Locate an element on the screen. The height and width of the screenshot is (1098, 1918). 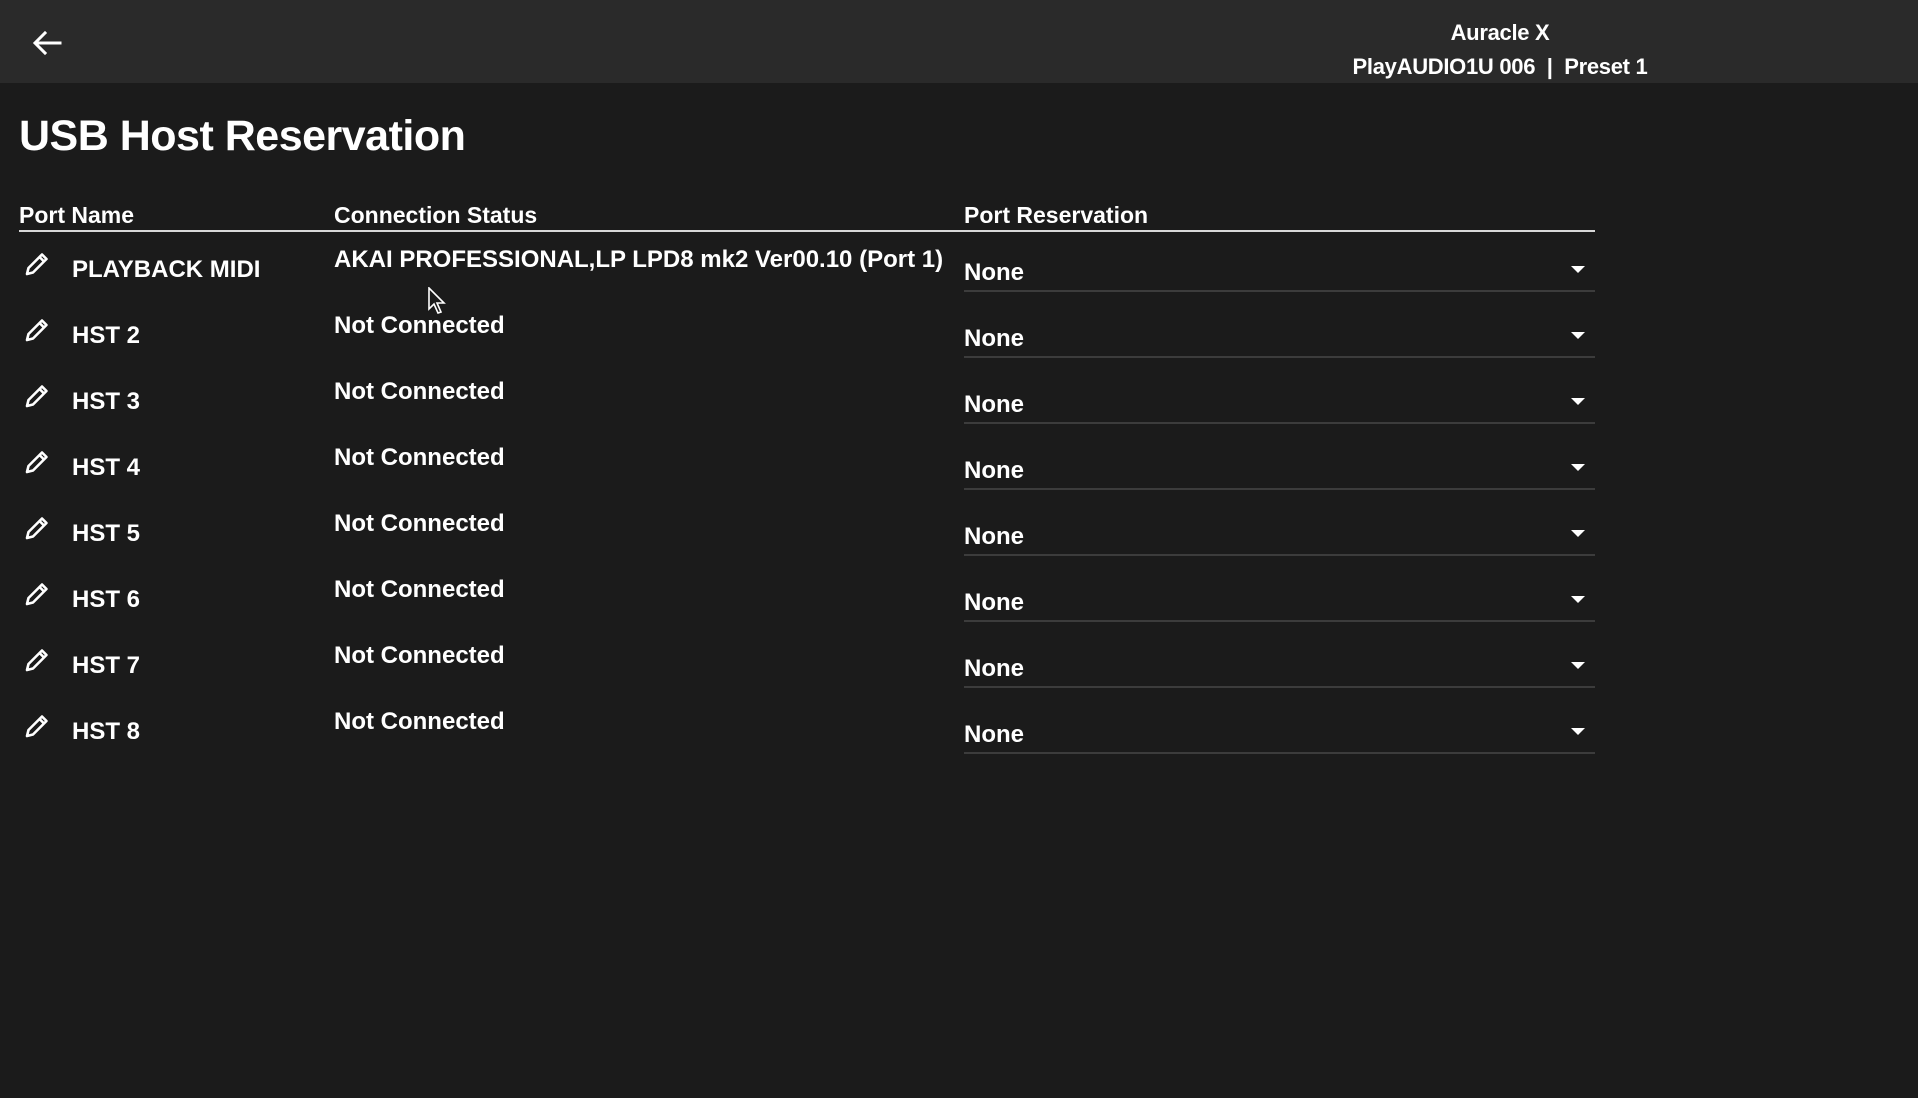
device-info: Auracle X PlayAUDIO1U 006 | Preset 1 is located at coordinates (1500, 50).